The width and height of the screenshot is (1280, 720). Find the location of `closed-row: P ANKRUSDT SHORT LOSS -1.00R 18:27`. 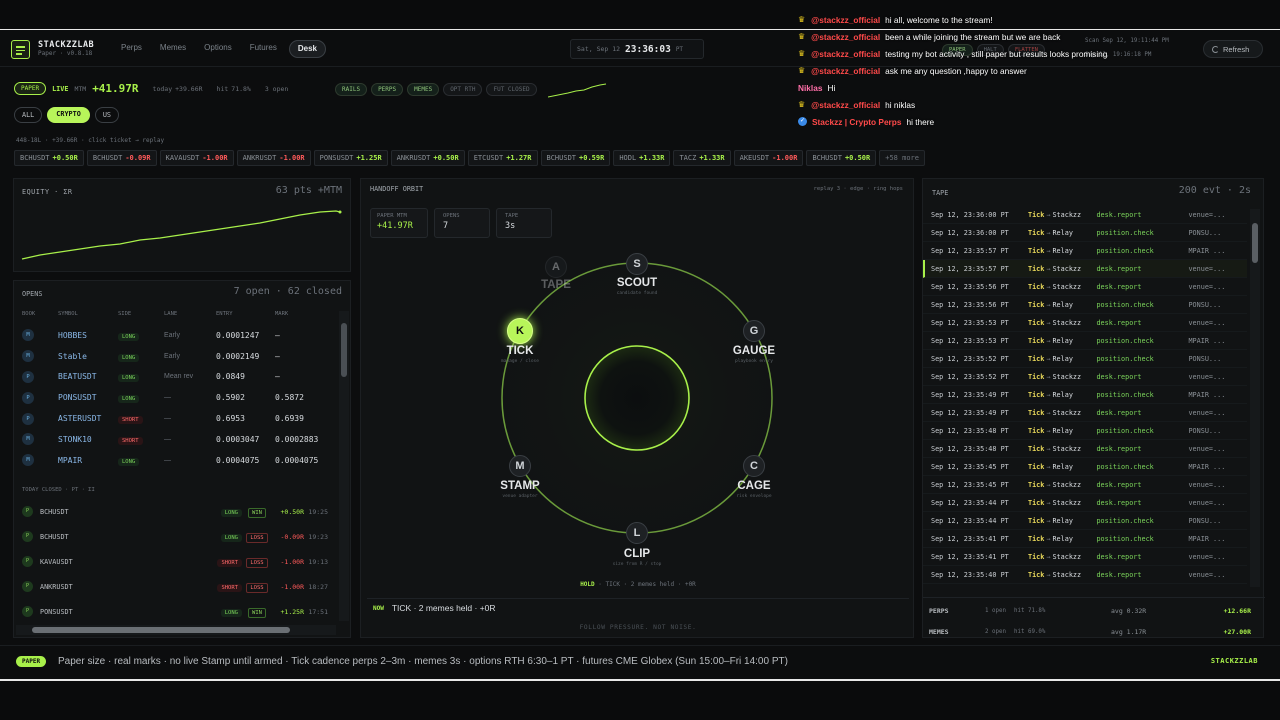

closed-row: P ANKRUSDT SHORT LOSS -1.00R 18:27 is located at coordinates (180, 586).